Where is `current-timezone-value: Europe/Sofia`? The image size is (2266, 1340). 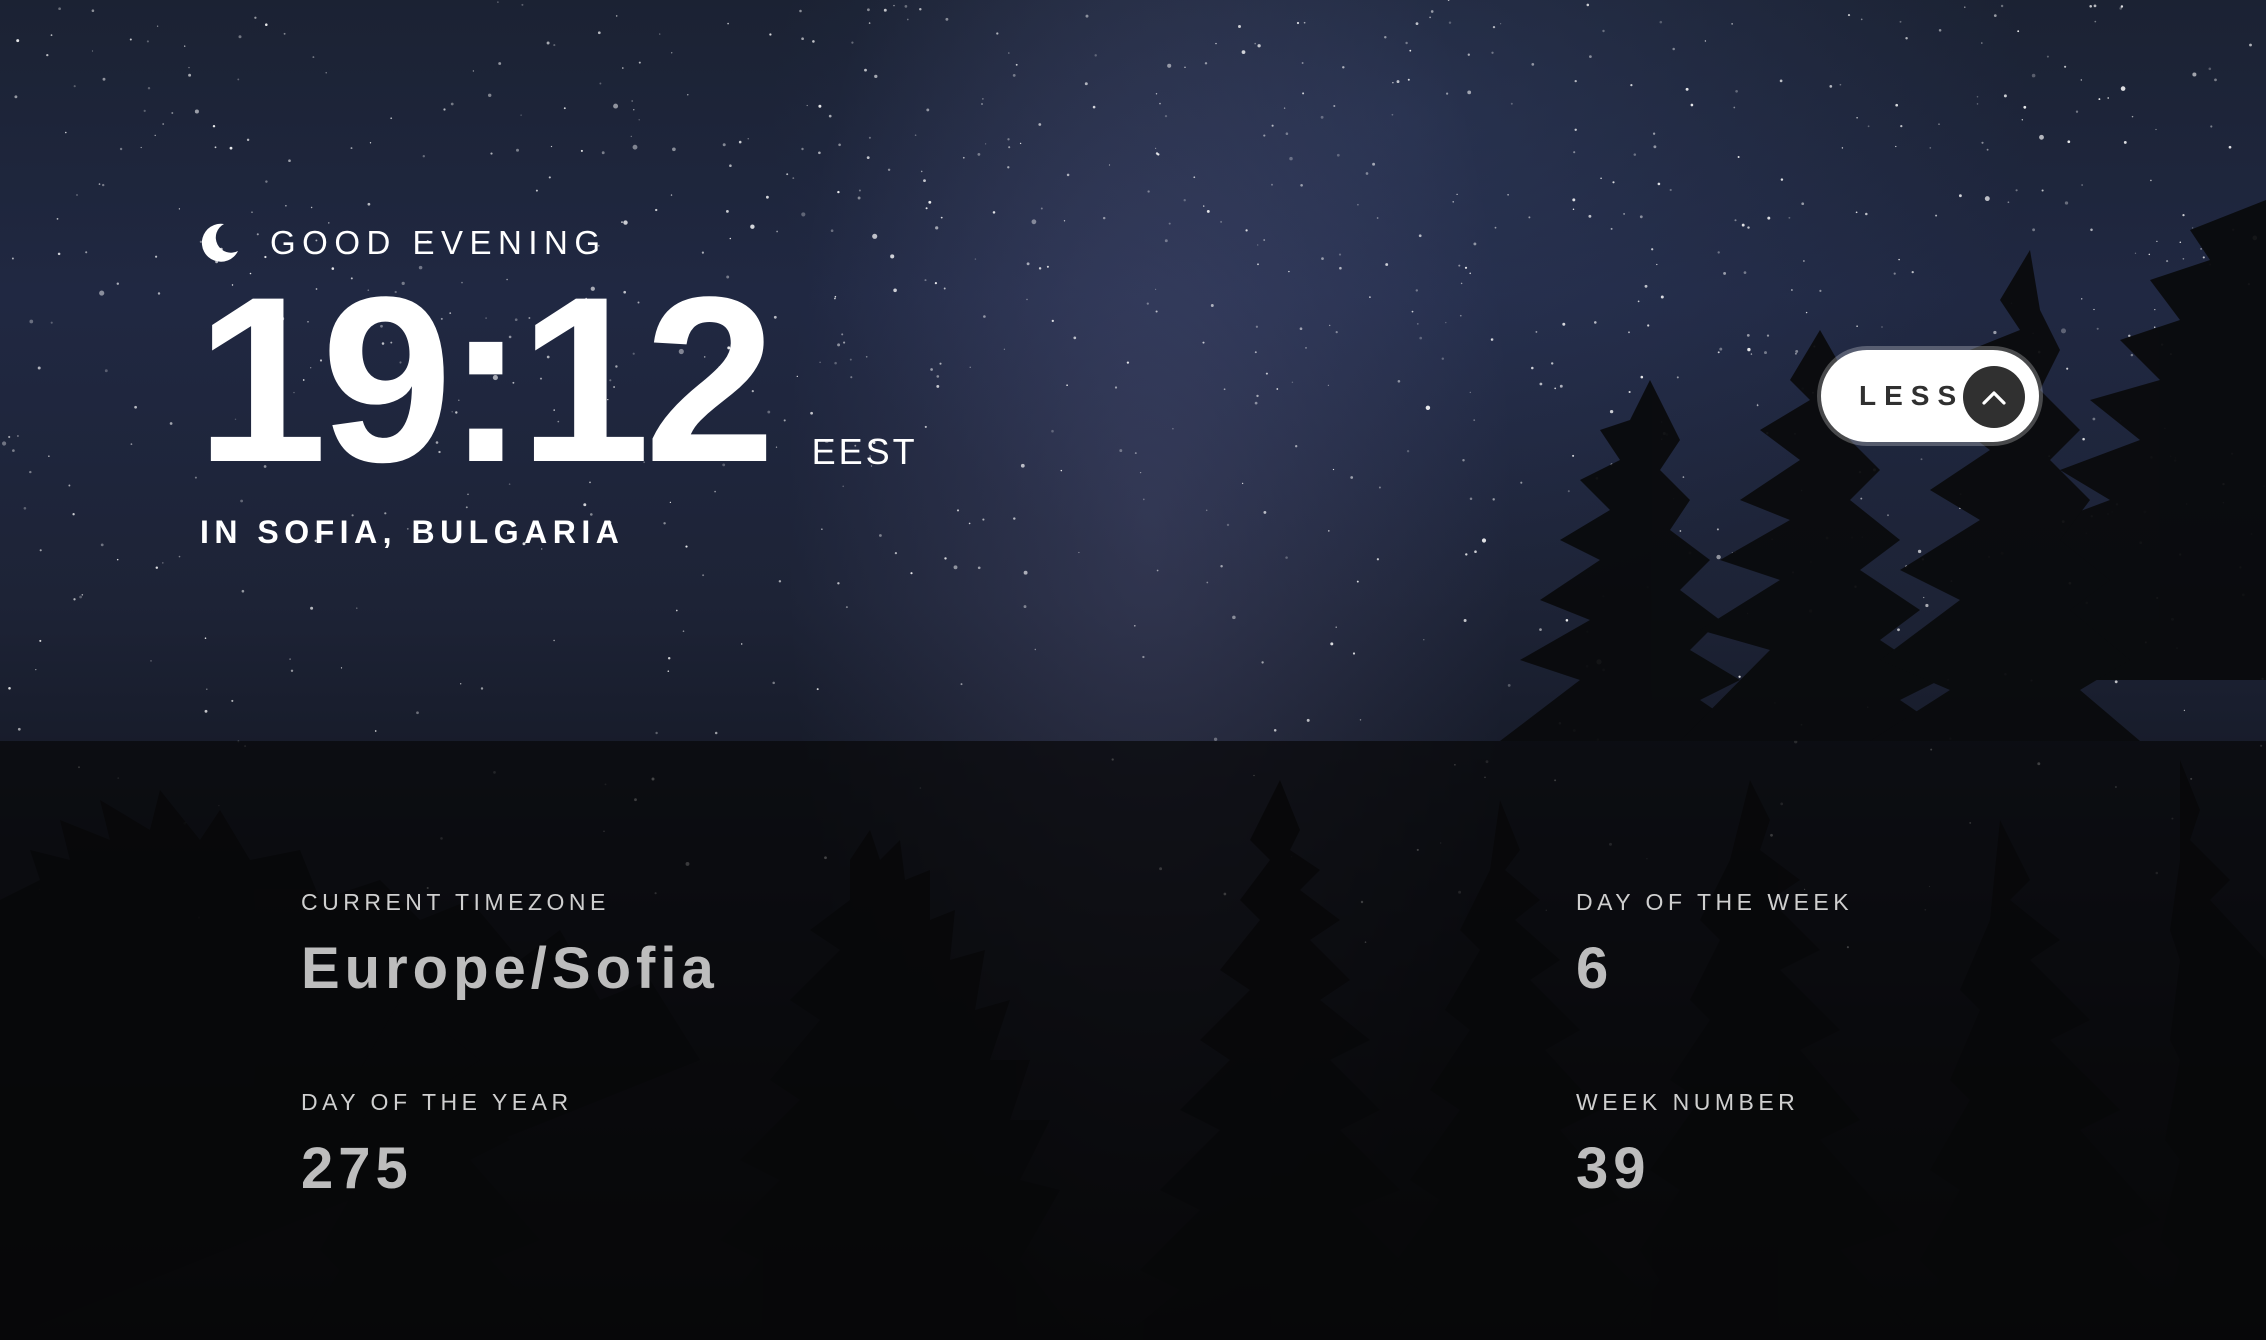 current-timezone-value: Europe/Sofia is located at coordinates (510, 968).